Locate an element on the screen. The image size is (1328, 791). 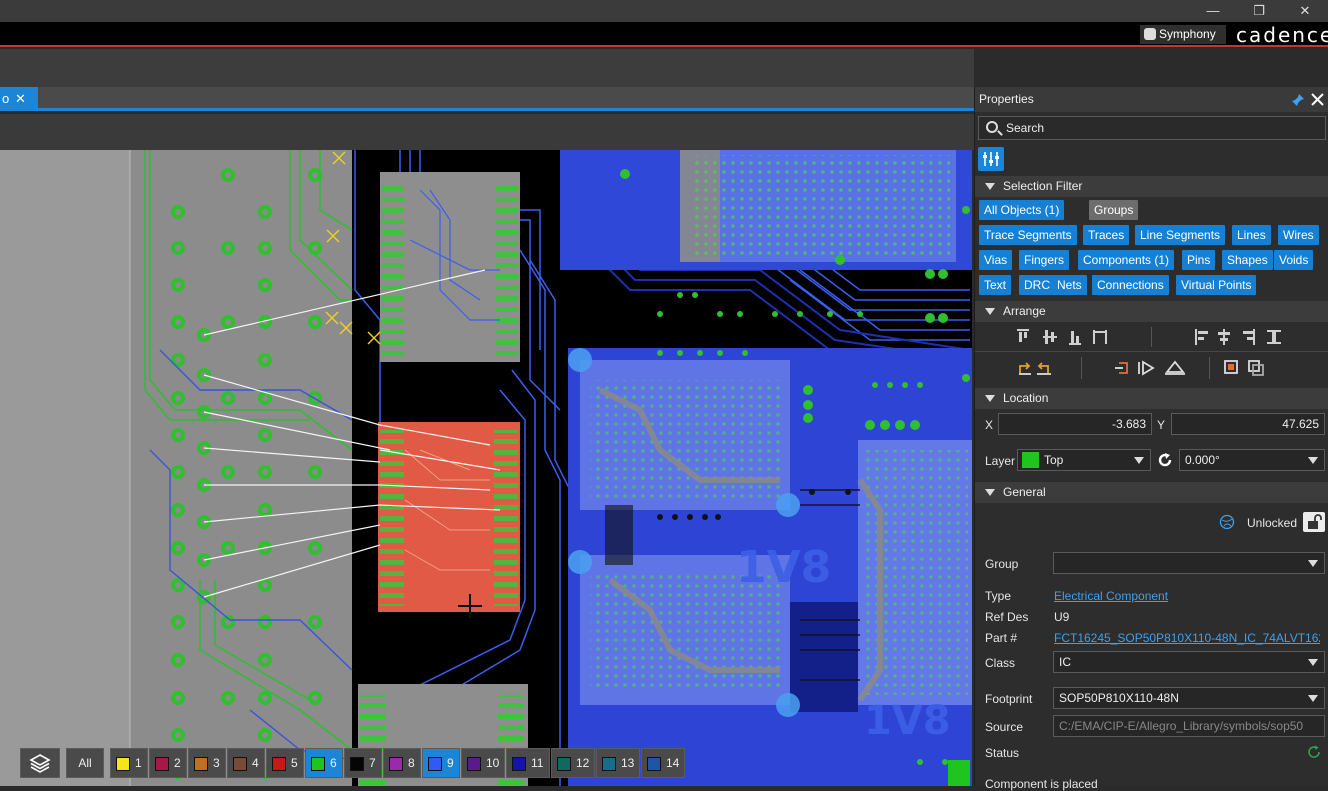
restore-button: ❐ is located at coordinates (1259, 11).